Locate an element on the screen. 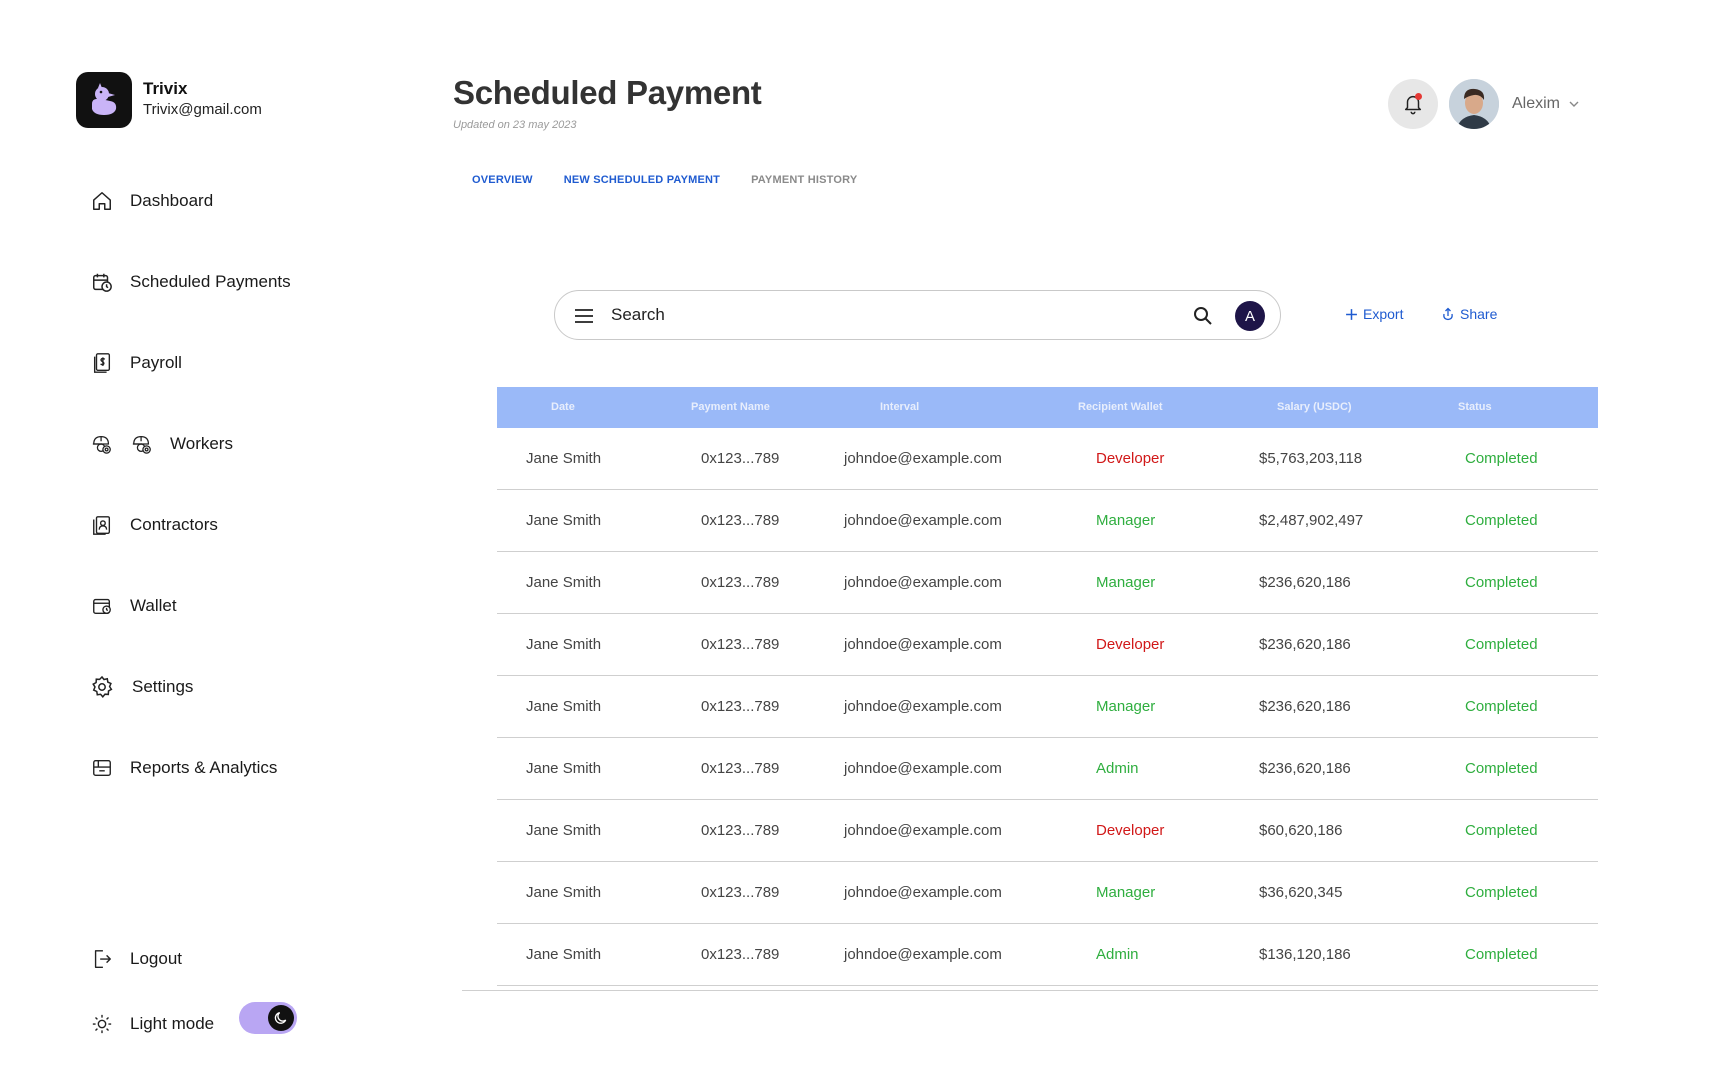 The width and height of the screenshot is (1728, 1069). column-header-recipient-wallet: Recipient Wallet is located at coordinates (1120, 407).